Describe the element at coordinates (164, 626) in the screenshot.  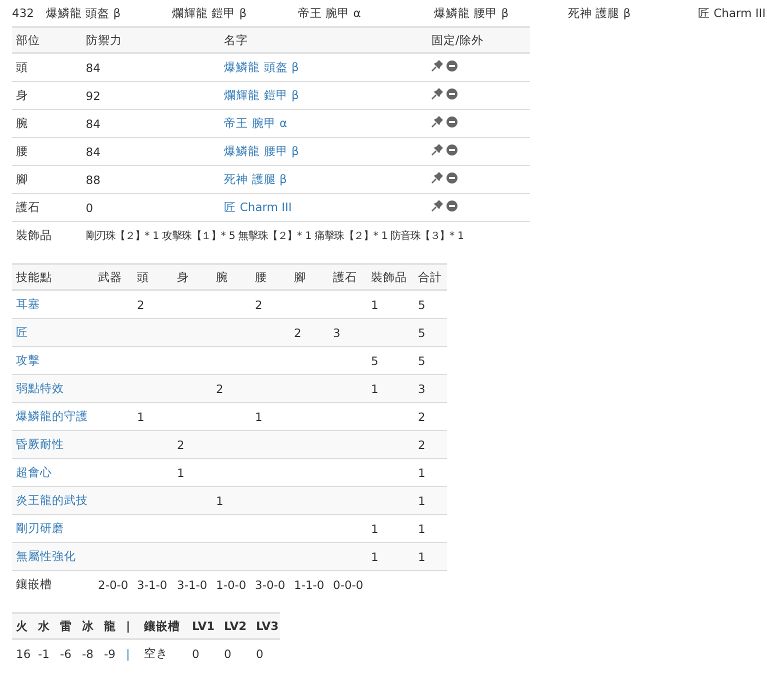
I see `column-header: 鑲嵌槽` at that location.